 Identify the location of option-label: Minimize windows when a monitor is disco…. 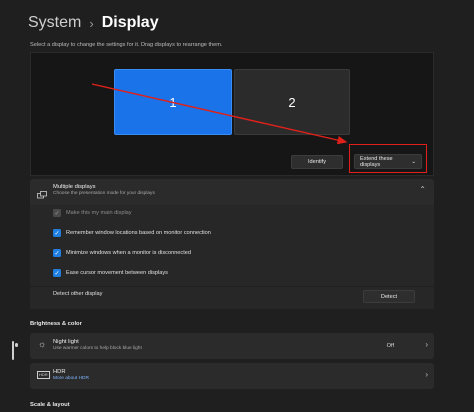
(128, 253).